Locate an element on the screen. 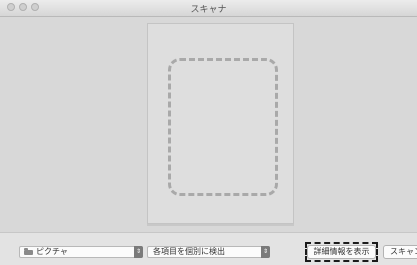 This screenshot has height=265, width=417. bottom-toolbar: ピクチャ ⇕ 各項目を個別に検出 ⇕ 詳細情報を表示 スキャン is located at coordinates (208, 248).